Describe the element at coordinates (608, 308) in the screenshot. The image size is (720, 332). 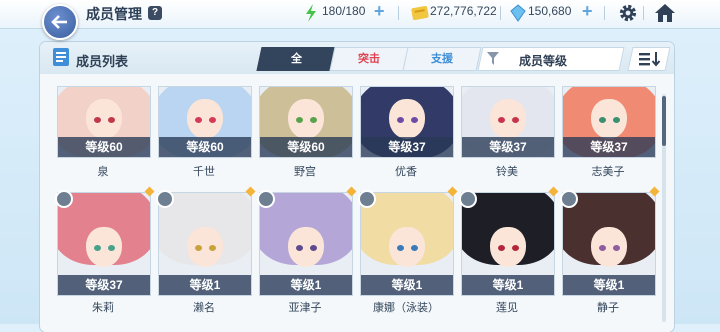
I see `member-name: 静子` at that location.